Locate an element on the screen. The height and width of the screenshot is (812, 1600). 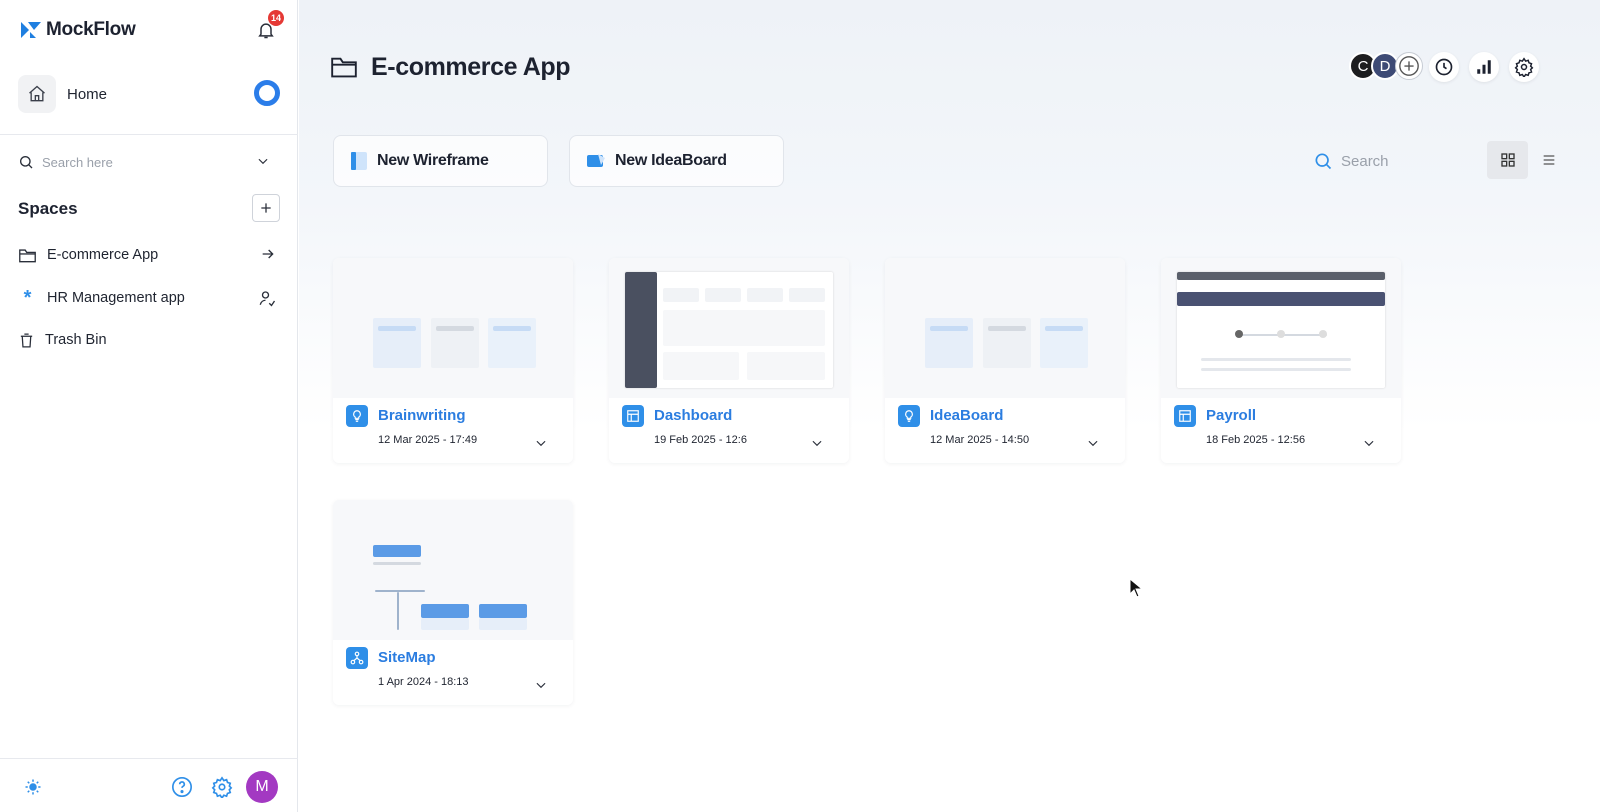
page-title: E-commerce App is located at coordinates (471, 66).